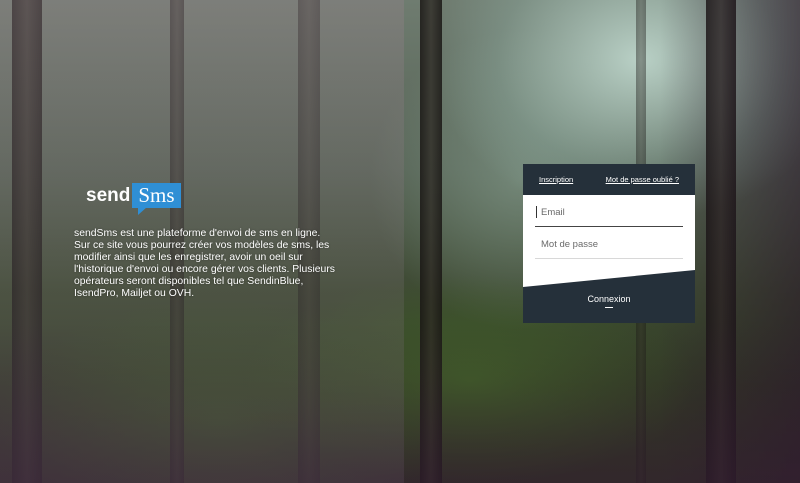 Image resolution: width=800 pixels, height=483 pixels. I want to click on connexion-button: Connexion, so click(609, 243).